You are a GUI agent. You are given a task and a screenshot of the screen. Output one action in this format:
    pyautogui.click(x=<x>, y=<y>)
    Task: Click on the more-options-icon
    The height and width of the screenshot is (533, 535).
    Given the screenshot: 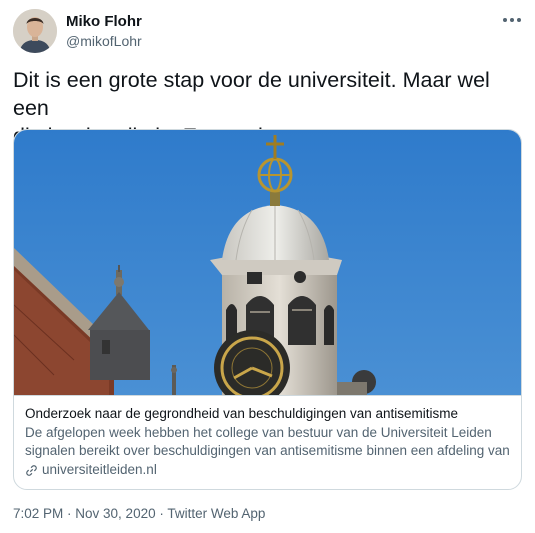 What is the action you would take?
    pyautogui.click(x=512, y=20)
    